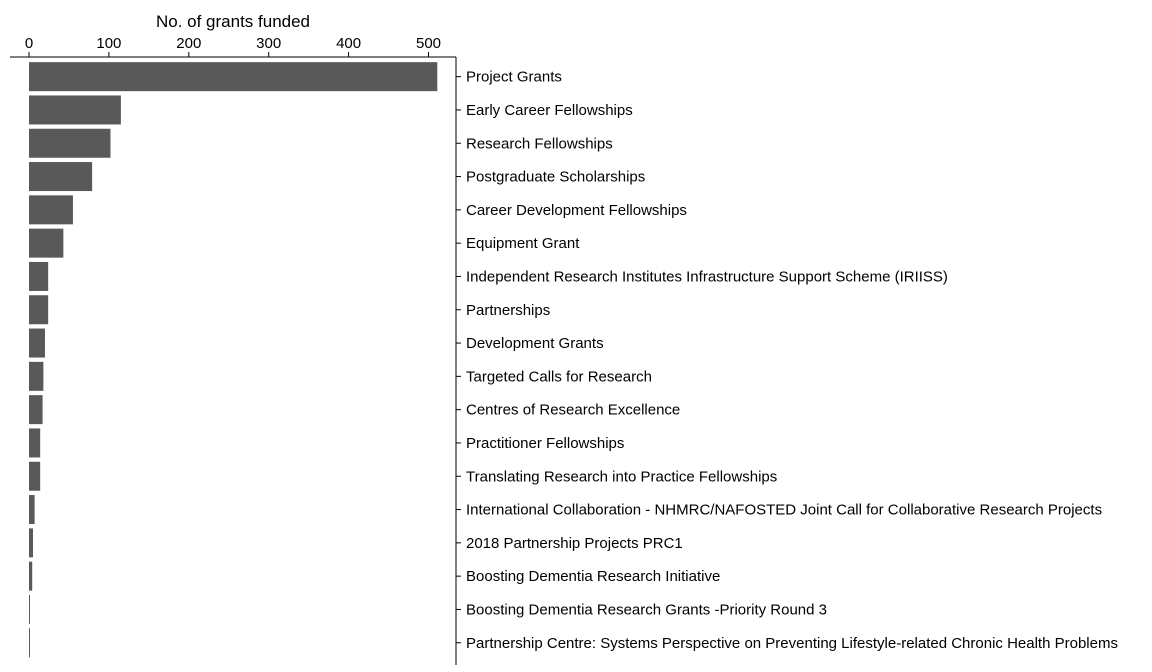 Image resolution: width=1152 pixels, height=672 pixels. I want to click on x-axis-title: No. of grants funded, so click(233, 21).